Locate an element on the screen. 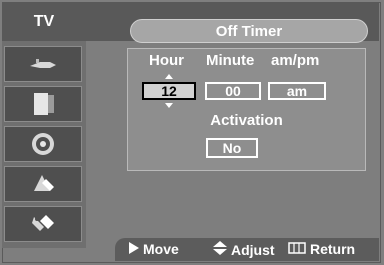 The width and height of the screenshot is (384, 265). move-hint: Move is located at coordinates (154, 249).